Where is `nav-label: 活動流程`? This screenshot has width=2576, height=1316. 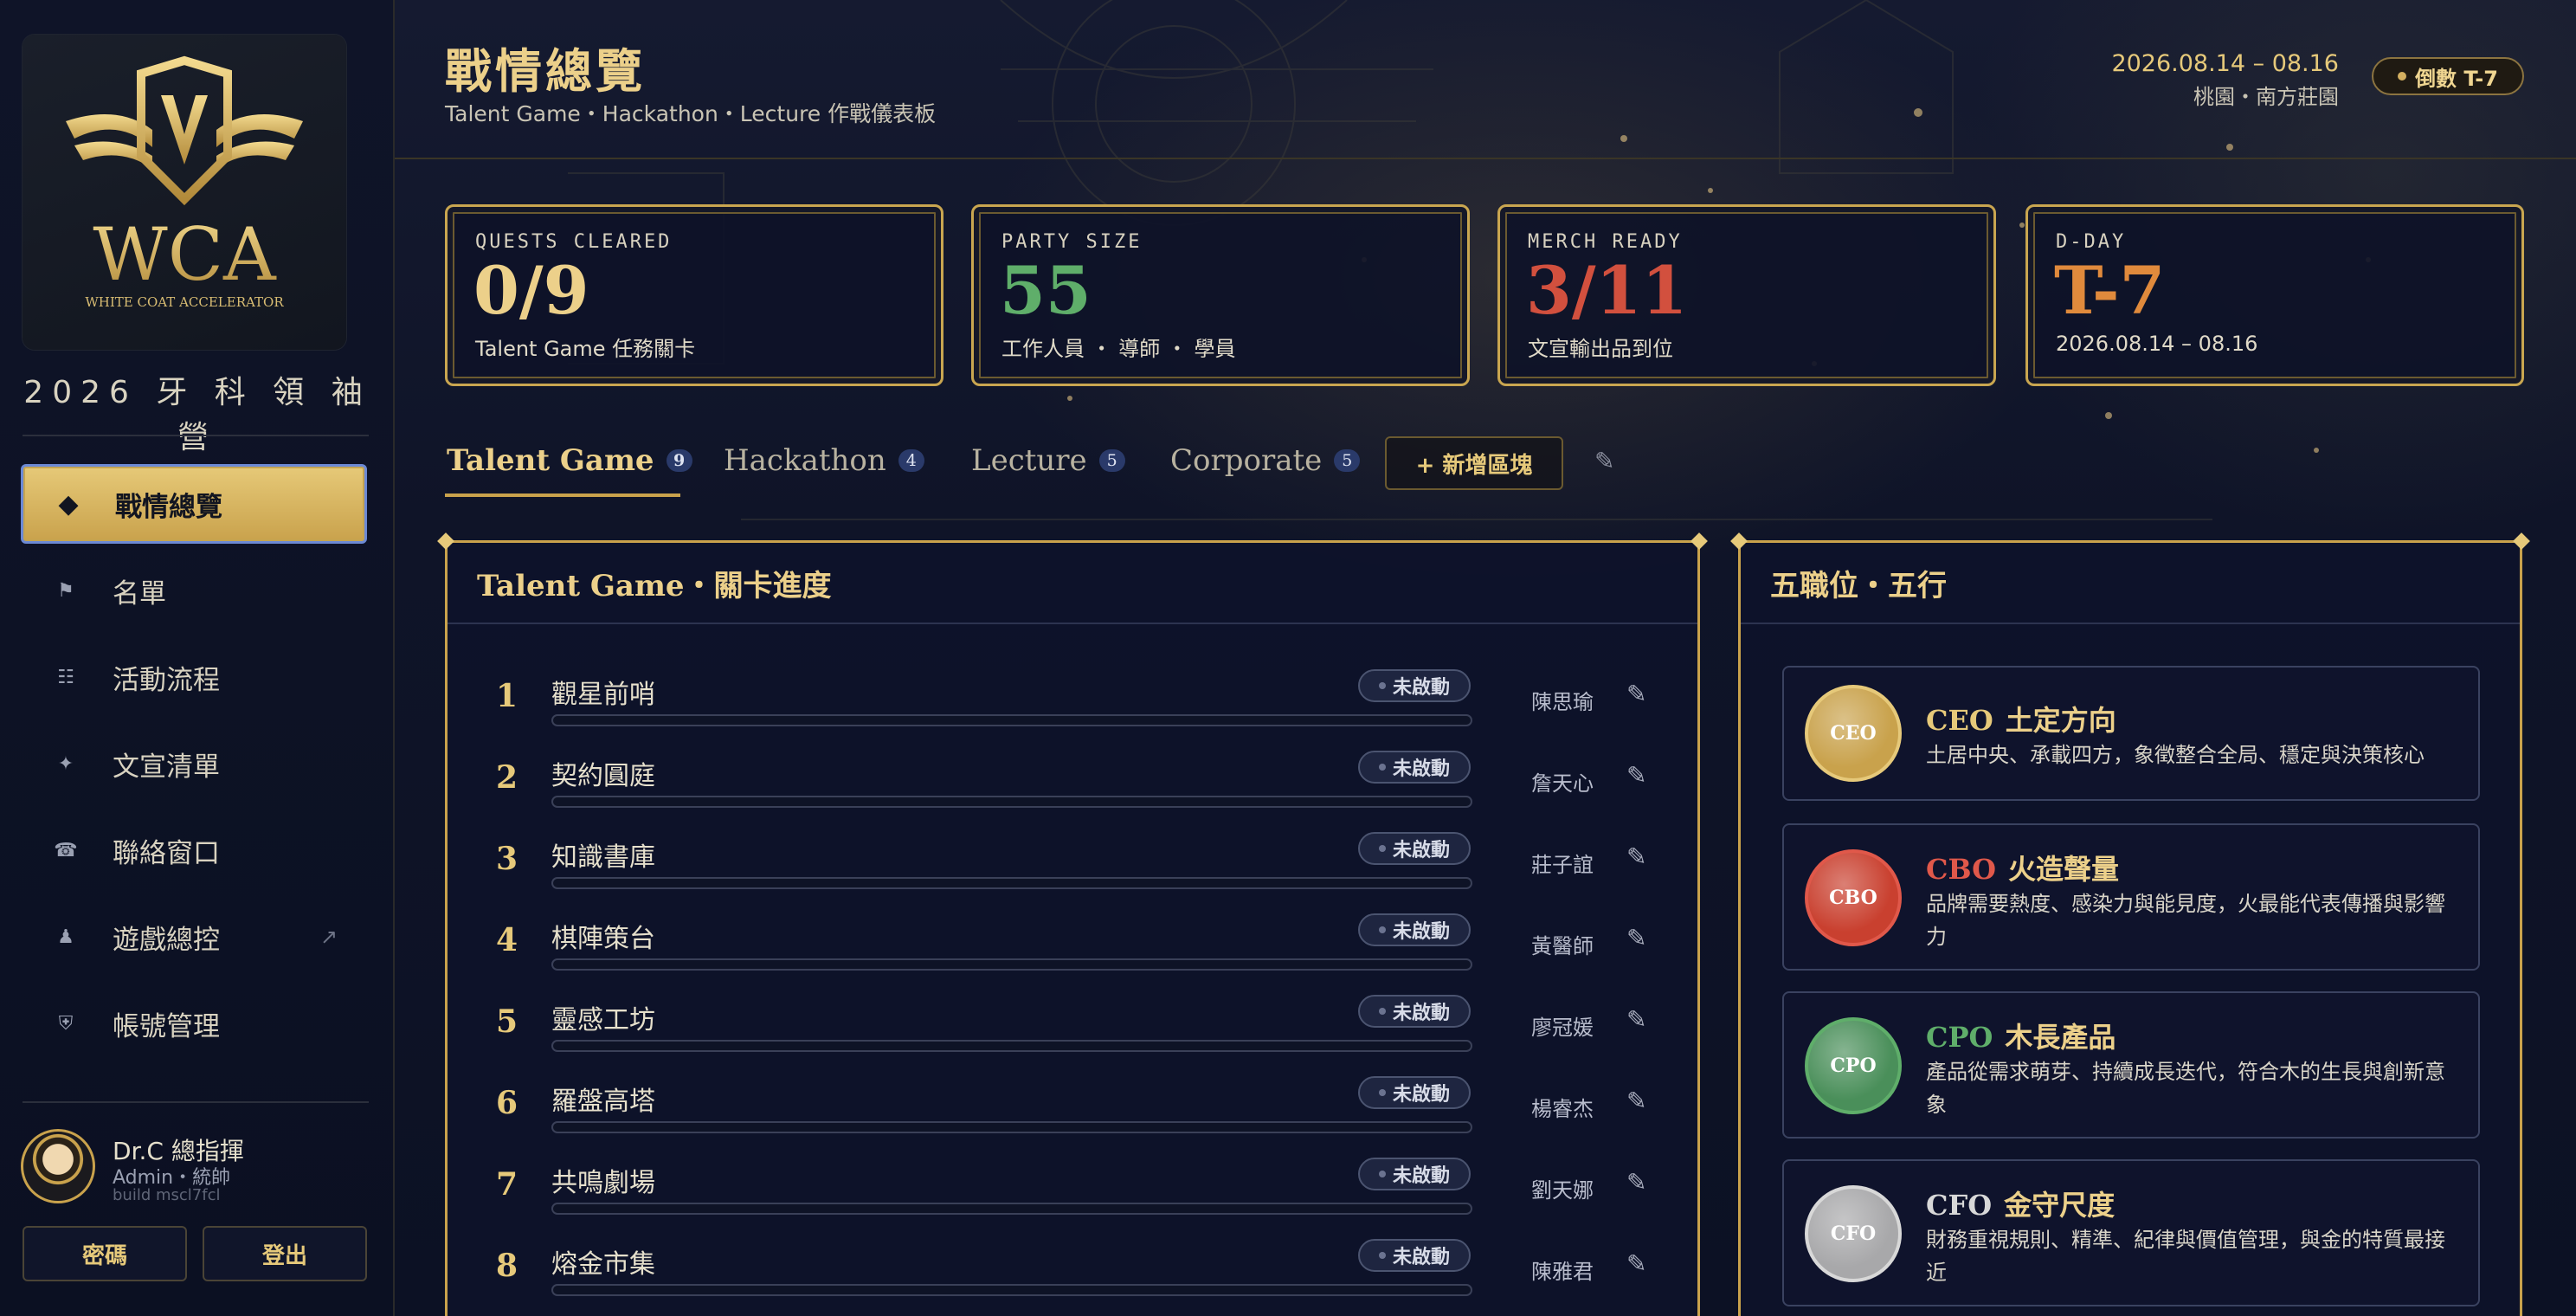
nav-label: 活動流程 is located at coordinates (166, 680).